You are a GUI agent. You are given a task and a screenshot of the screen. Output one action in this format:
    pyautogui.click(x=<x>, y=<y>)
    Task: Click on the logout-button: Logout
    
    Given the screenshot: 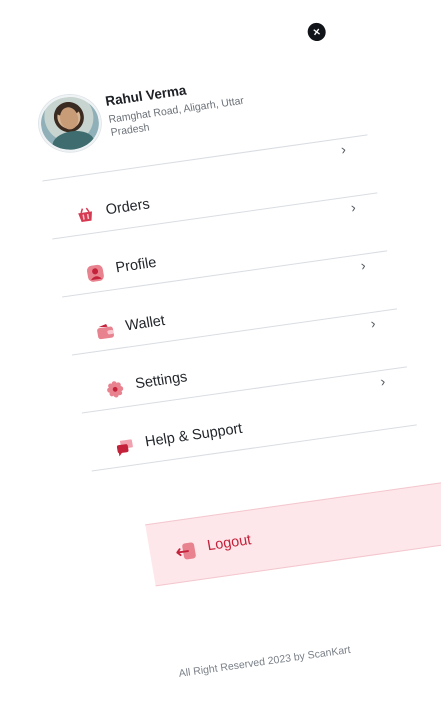 What is the action you would take?
    pyautogui.click(x=293, y=533)
    